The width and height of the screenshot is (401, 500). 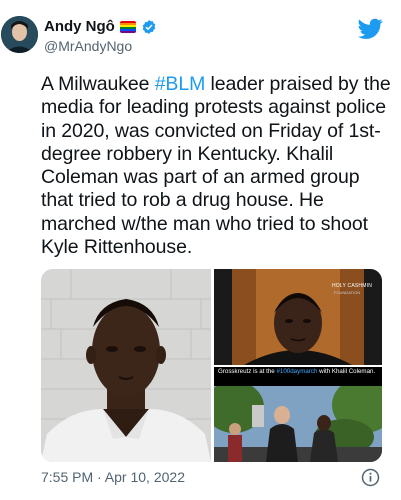 What do you see at coordinates (297, 371) in the screenshot?
I see `photo-caption-hashtag: #100daymarch` at bounding box center [297, 371].